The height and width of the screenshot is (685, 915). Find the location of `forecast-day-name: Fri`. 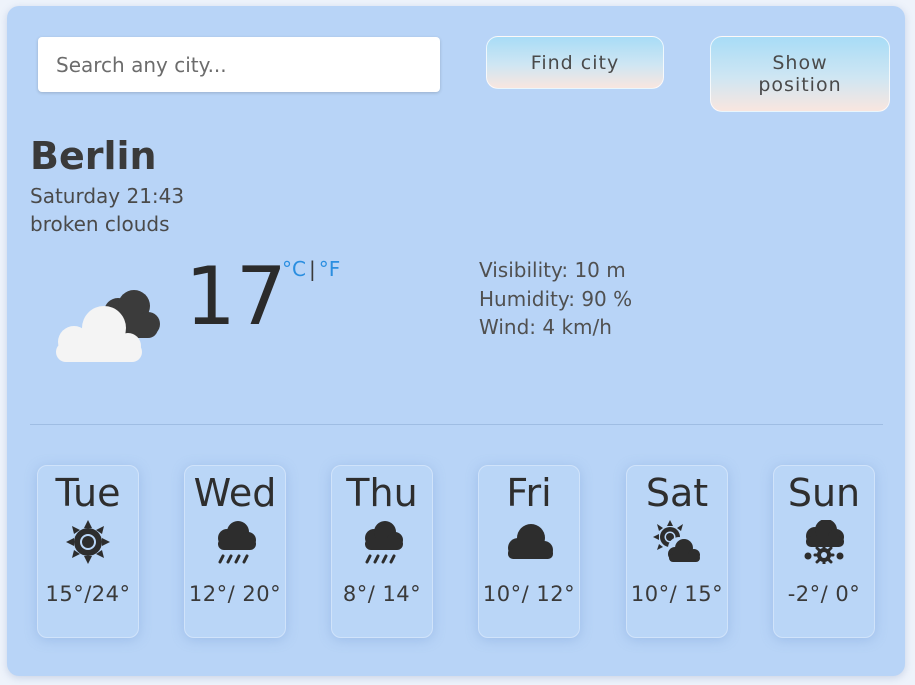

forecast-day-name: Fri is located at coordinates (529, 493).